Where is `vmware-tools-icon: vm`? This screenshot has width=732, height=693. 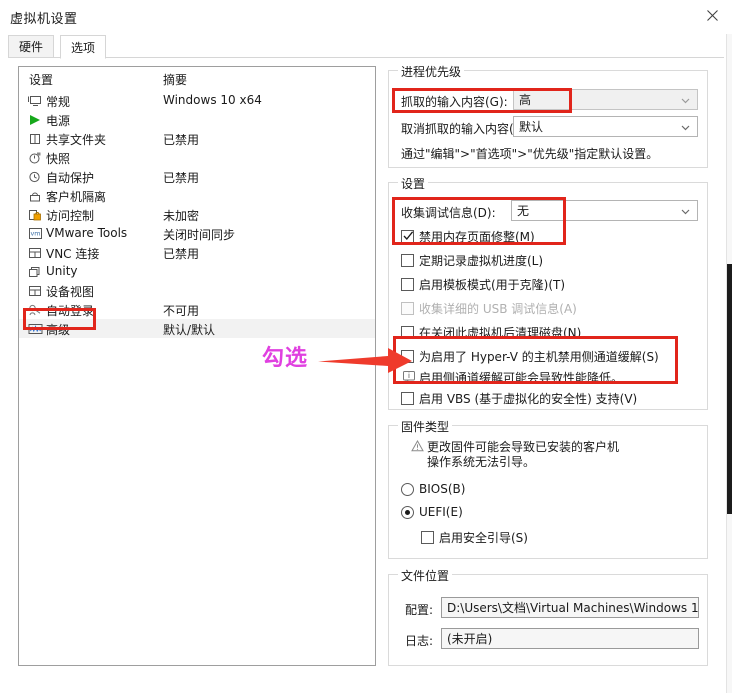 vmware-tools-icon: vm is located at coordinates (35, 233).